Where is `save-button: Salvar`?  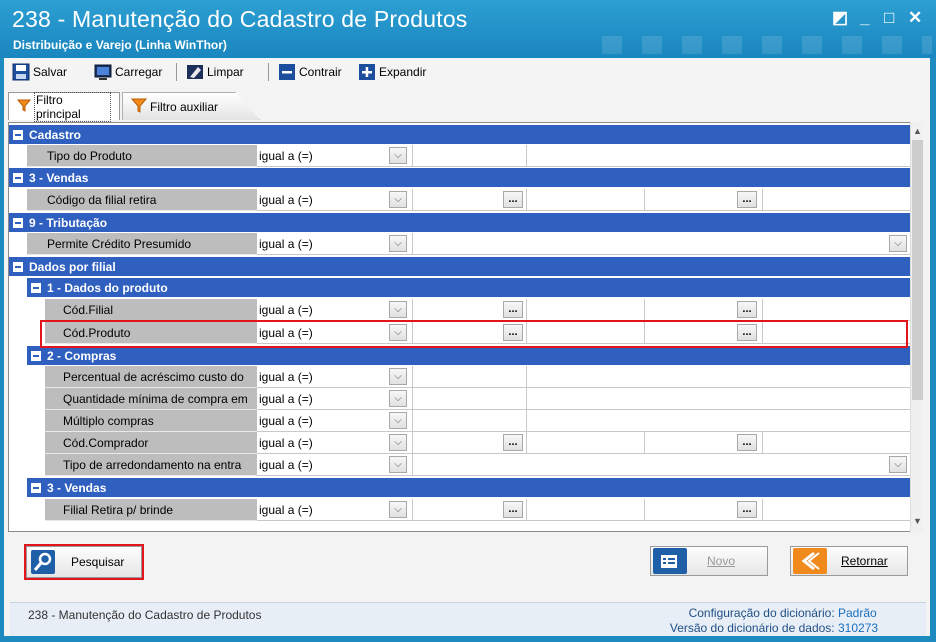
save-button: Salvar is located at coordinates (39, 72).